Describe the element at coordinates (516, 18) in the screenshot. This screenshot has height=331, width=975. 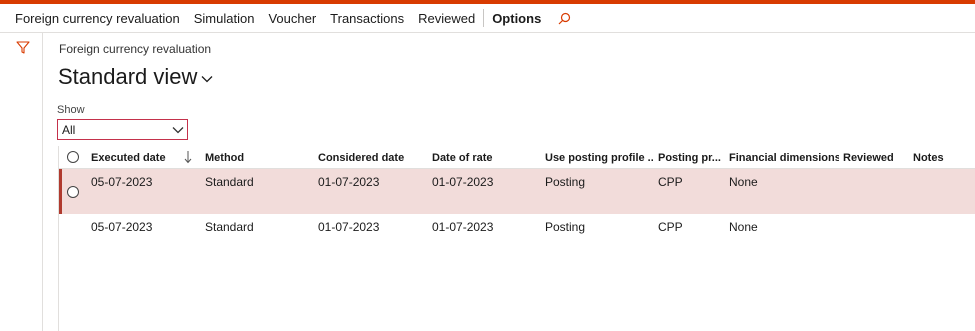
I see `action-options: Options` at that location.